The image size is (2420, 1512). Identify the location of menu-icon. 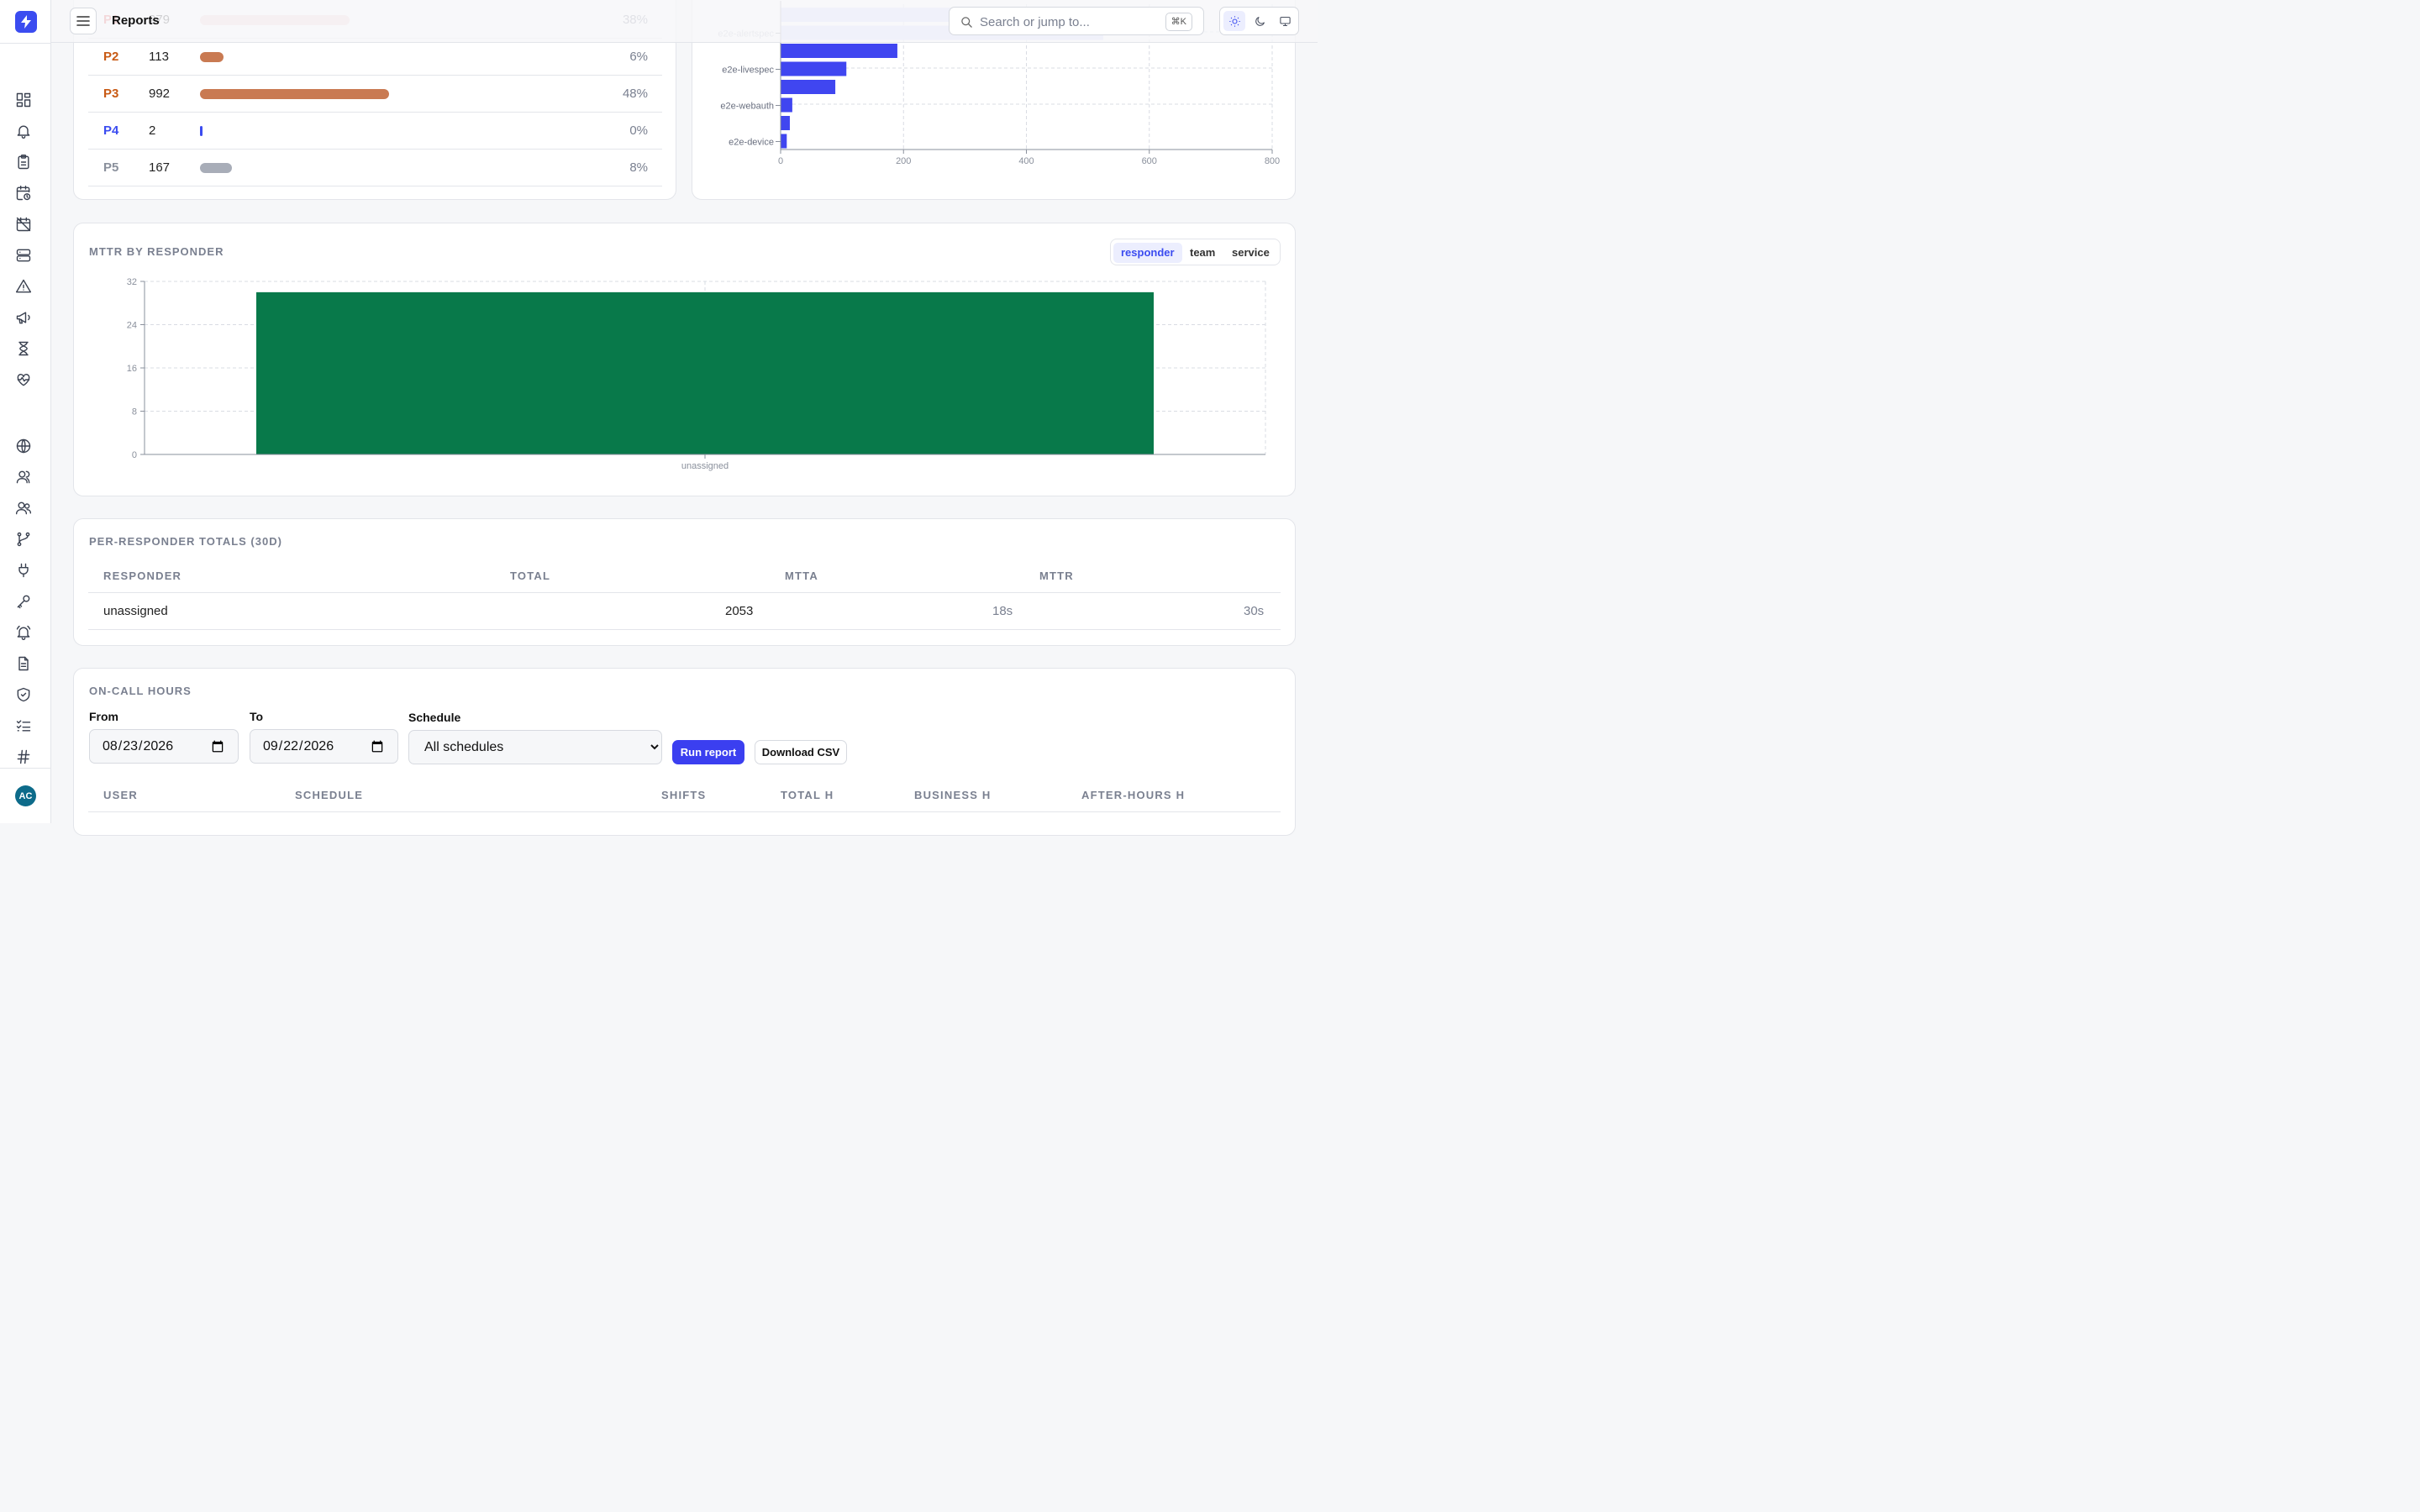
(83, 21).